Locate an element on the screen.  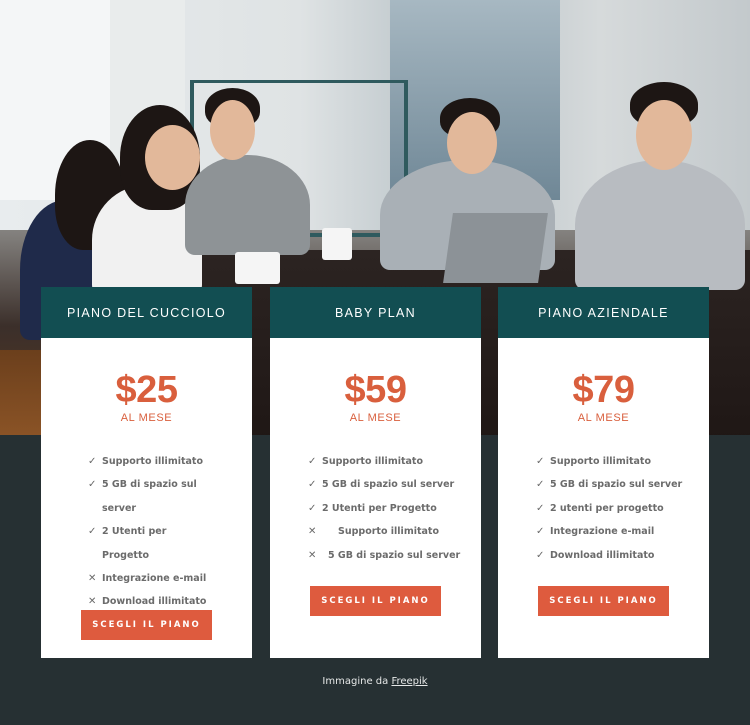
plan-title: PIANO AZIENDALE is located at coordinates (603, 312).